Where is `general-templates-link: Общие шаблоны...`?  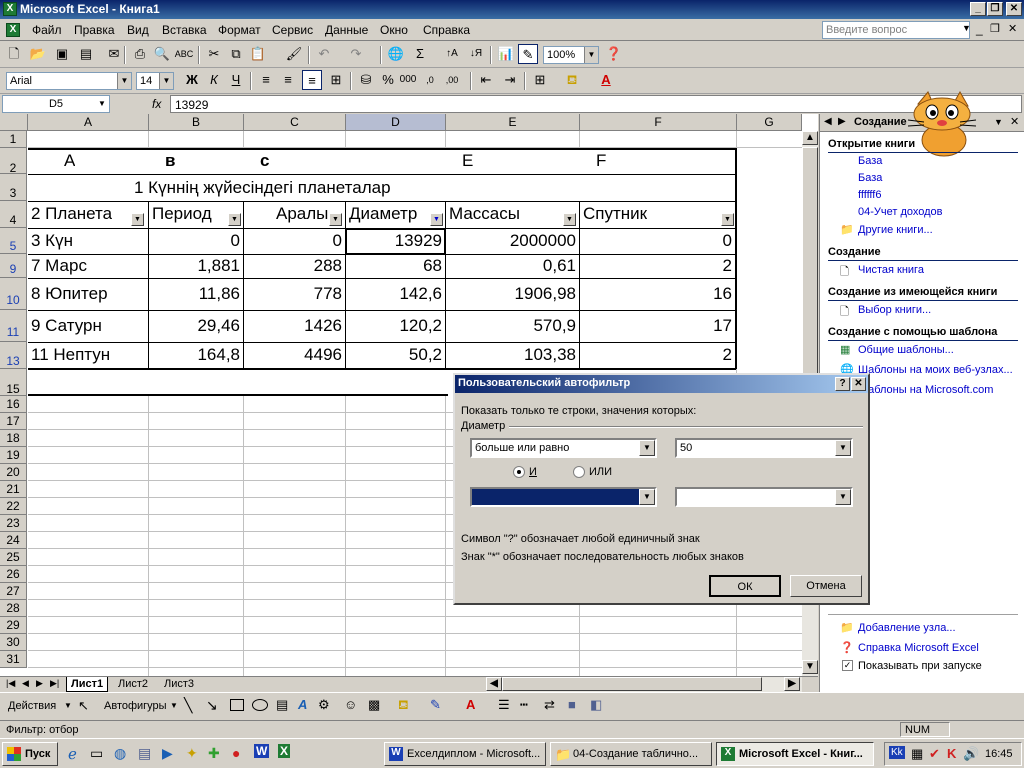
general-templates-link: Общие шаблоны... is located at coordinates (906, 350).